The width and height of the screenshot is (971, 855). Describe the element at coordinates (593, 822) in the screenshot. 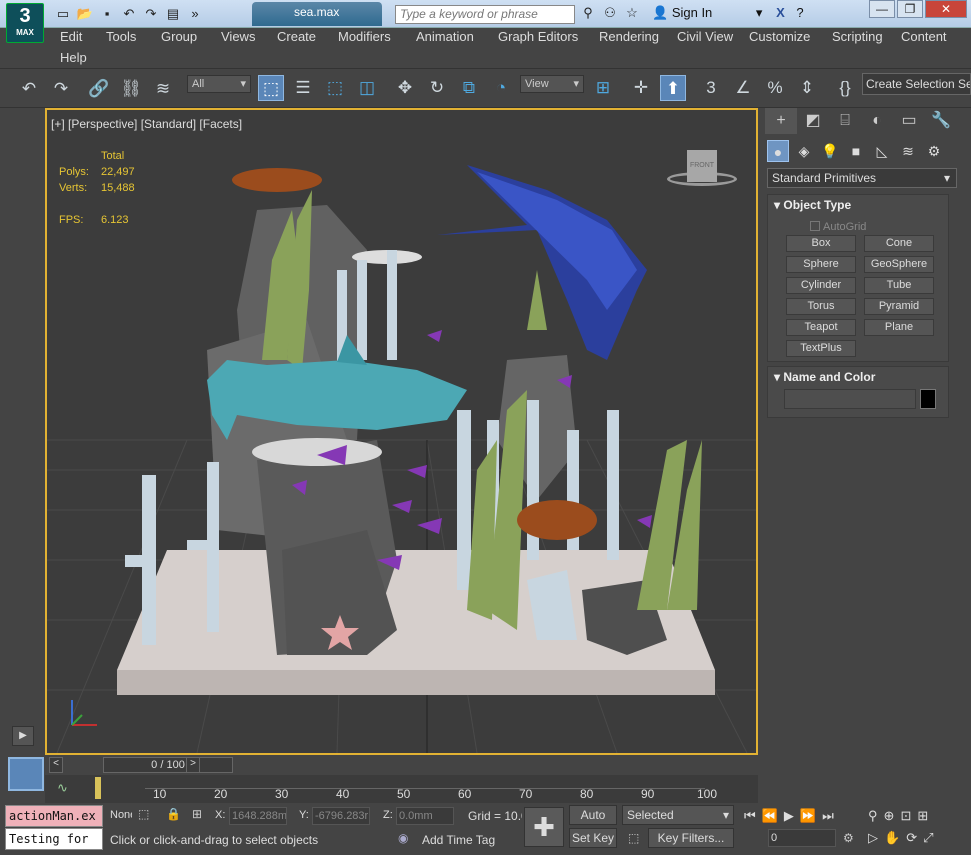

I see `auto-key-button: Auto Key` at that location.